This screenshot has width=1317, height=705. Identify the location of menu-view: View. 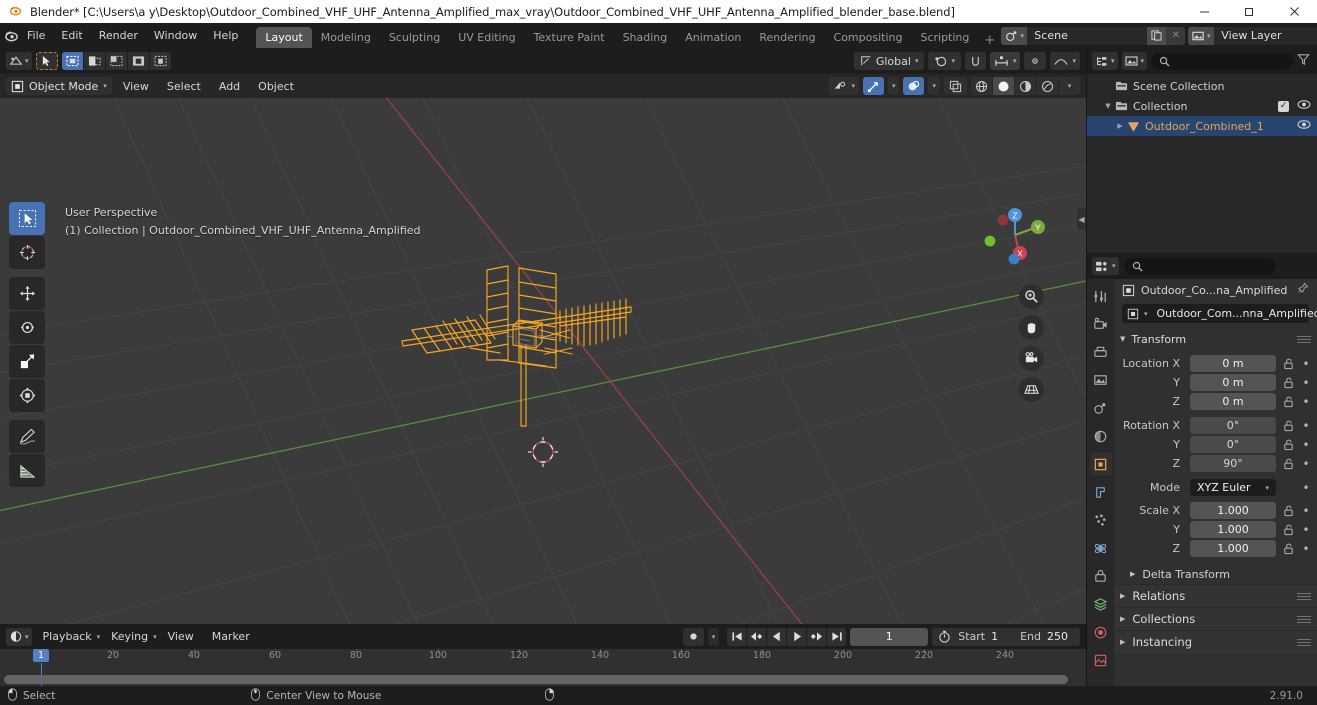
(136, 86).